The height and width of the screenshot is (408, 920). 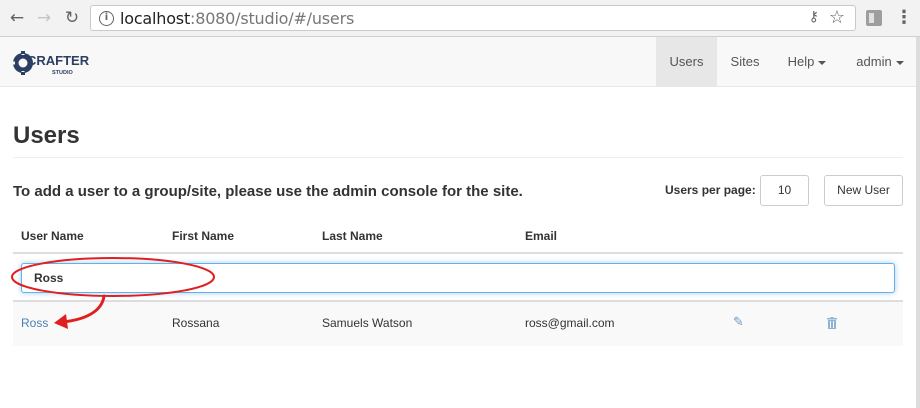 I want to click on url-host: localhost, so click(x=155, y=18).